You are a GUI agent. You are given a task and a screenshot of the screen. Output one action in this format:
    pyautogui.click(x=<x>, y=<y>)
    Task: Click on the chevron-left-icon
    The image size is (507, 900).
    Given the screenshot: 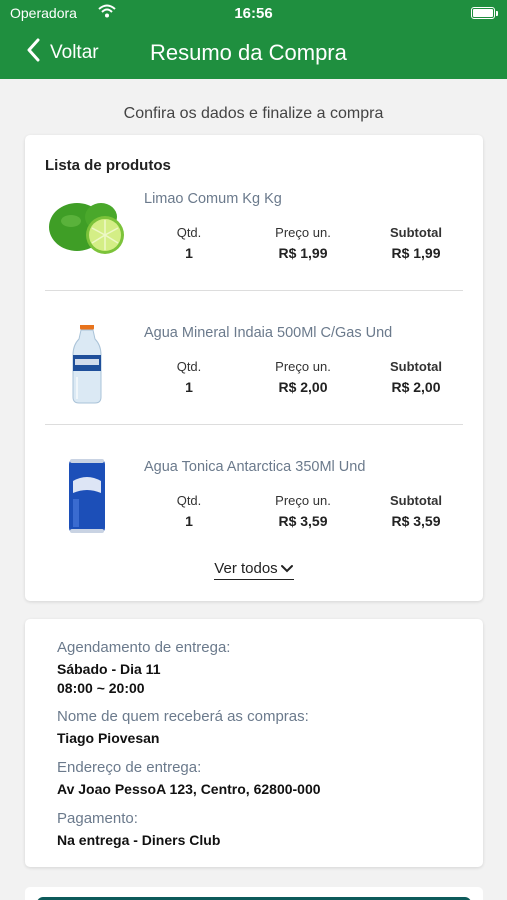 What is the action you would take?
    pyautogui.click(x=33, y=52)
    